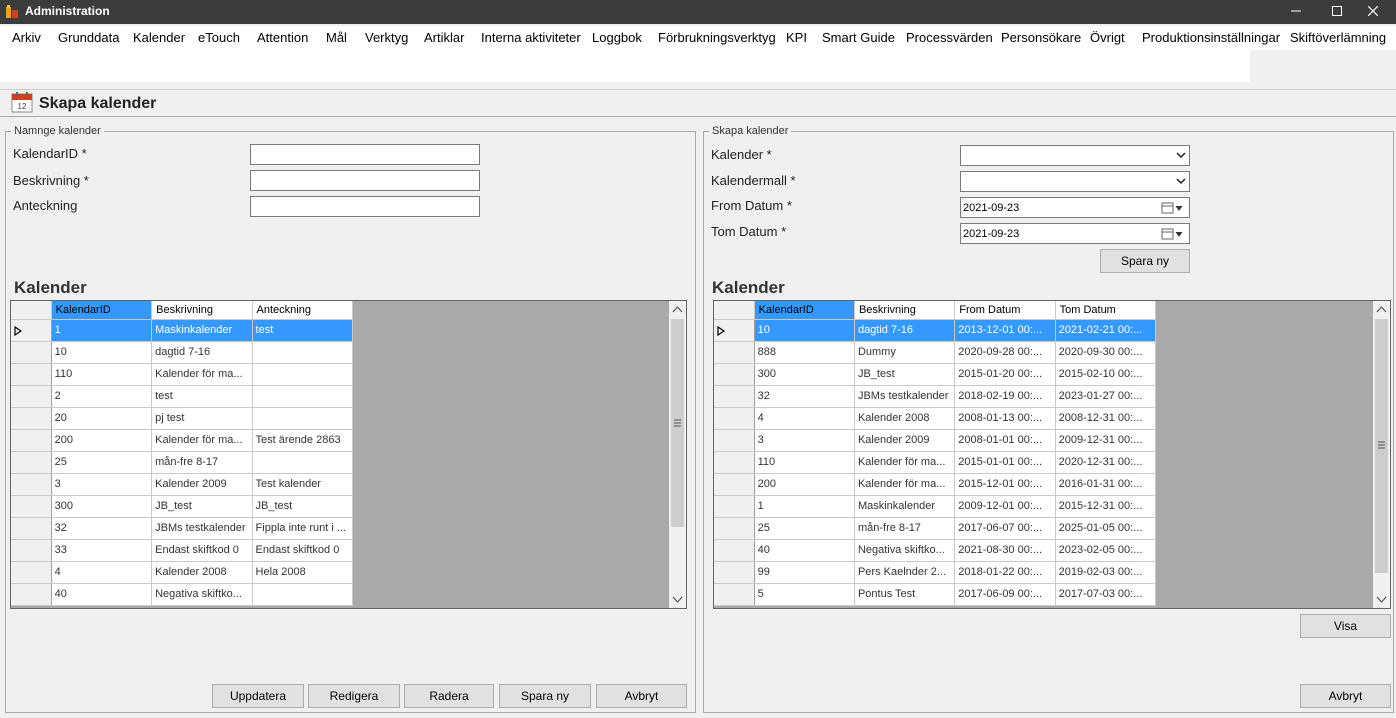 The image size is (1396, 718). What do you see at coordinates (102, 396) in the screenshot?
I see `table-cell: 2` at bounding box center [102, 396].